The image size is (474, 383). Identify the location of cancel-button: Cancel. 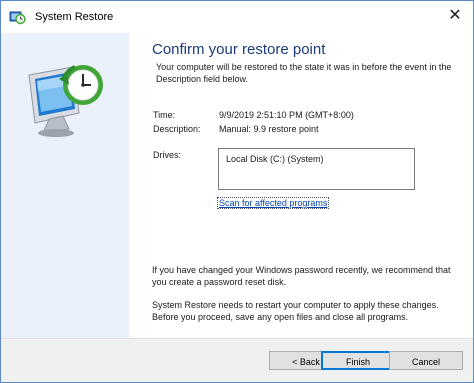
(426, 360).